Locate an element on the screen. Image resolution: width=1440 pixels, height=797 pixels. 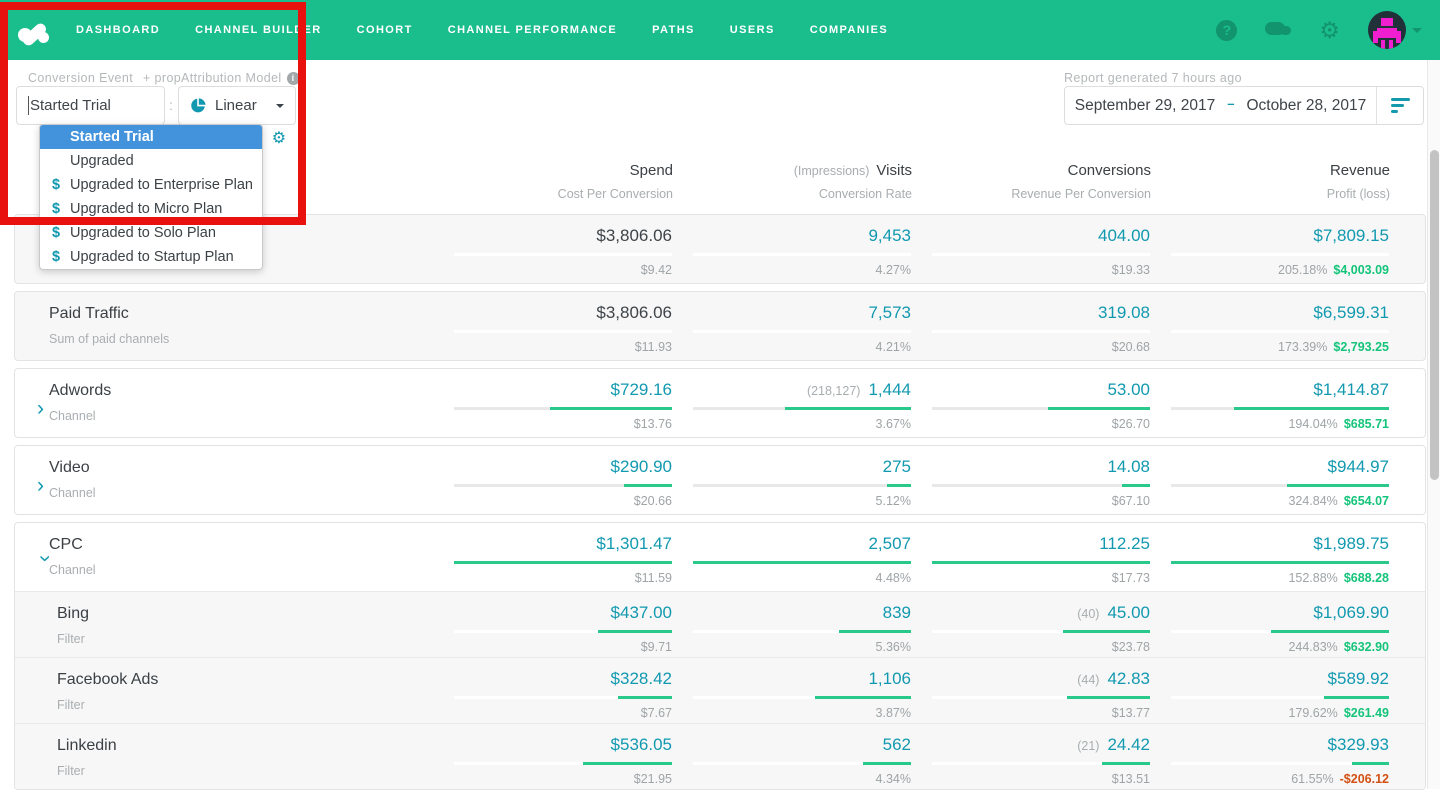
account-menu is located at coordinates (1395, 30).